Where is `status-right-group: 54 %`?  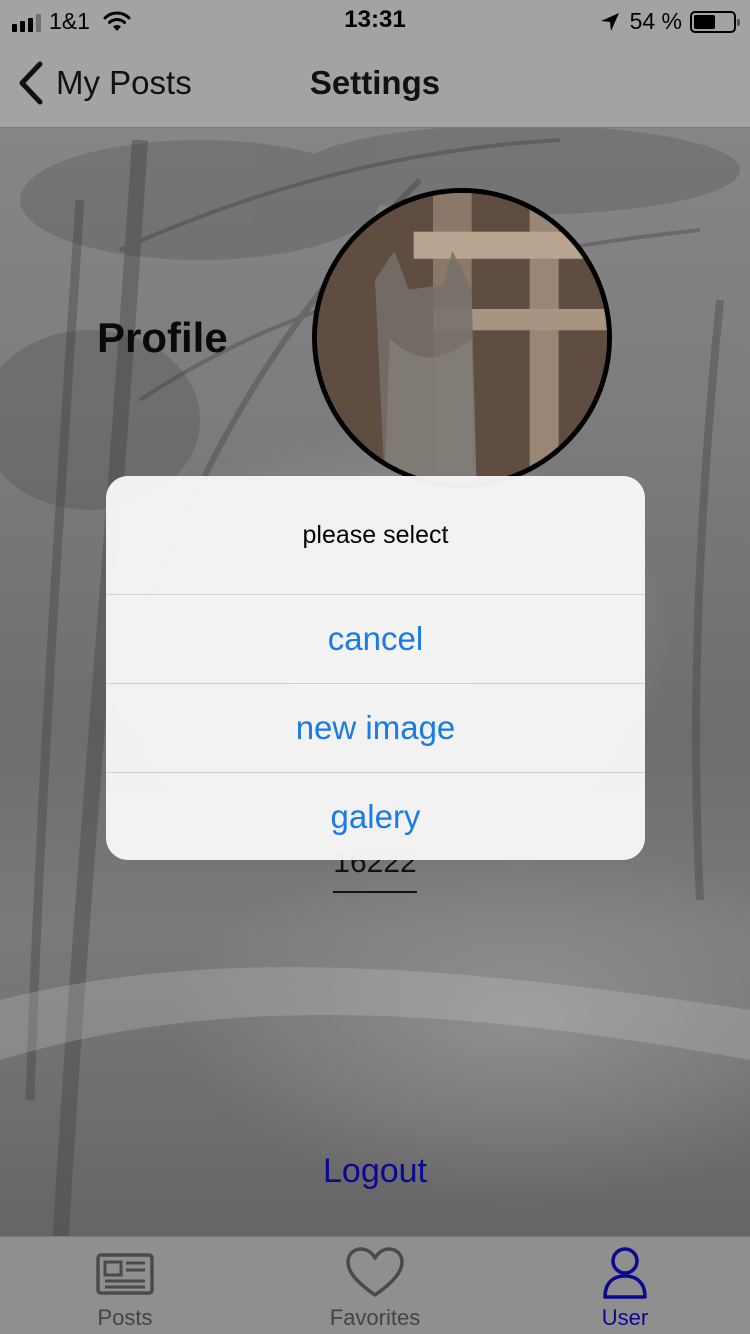
status-right-group: 54 % is located at coordinates (670, 21).